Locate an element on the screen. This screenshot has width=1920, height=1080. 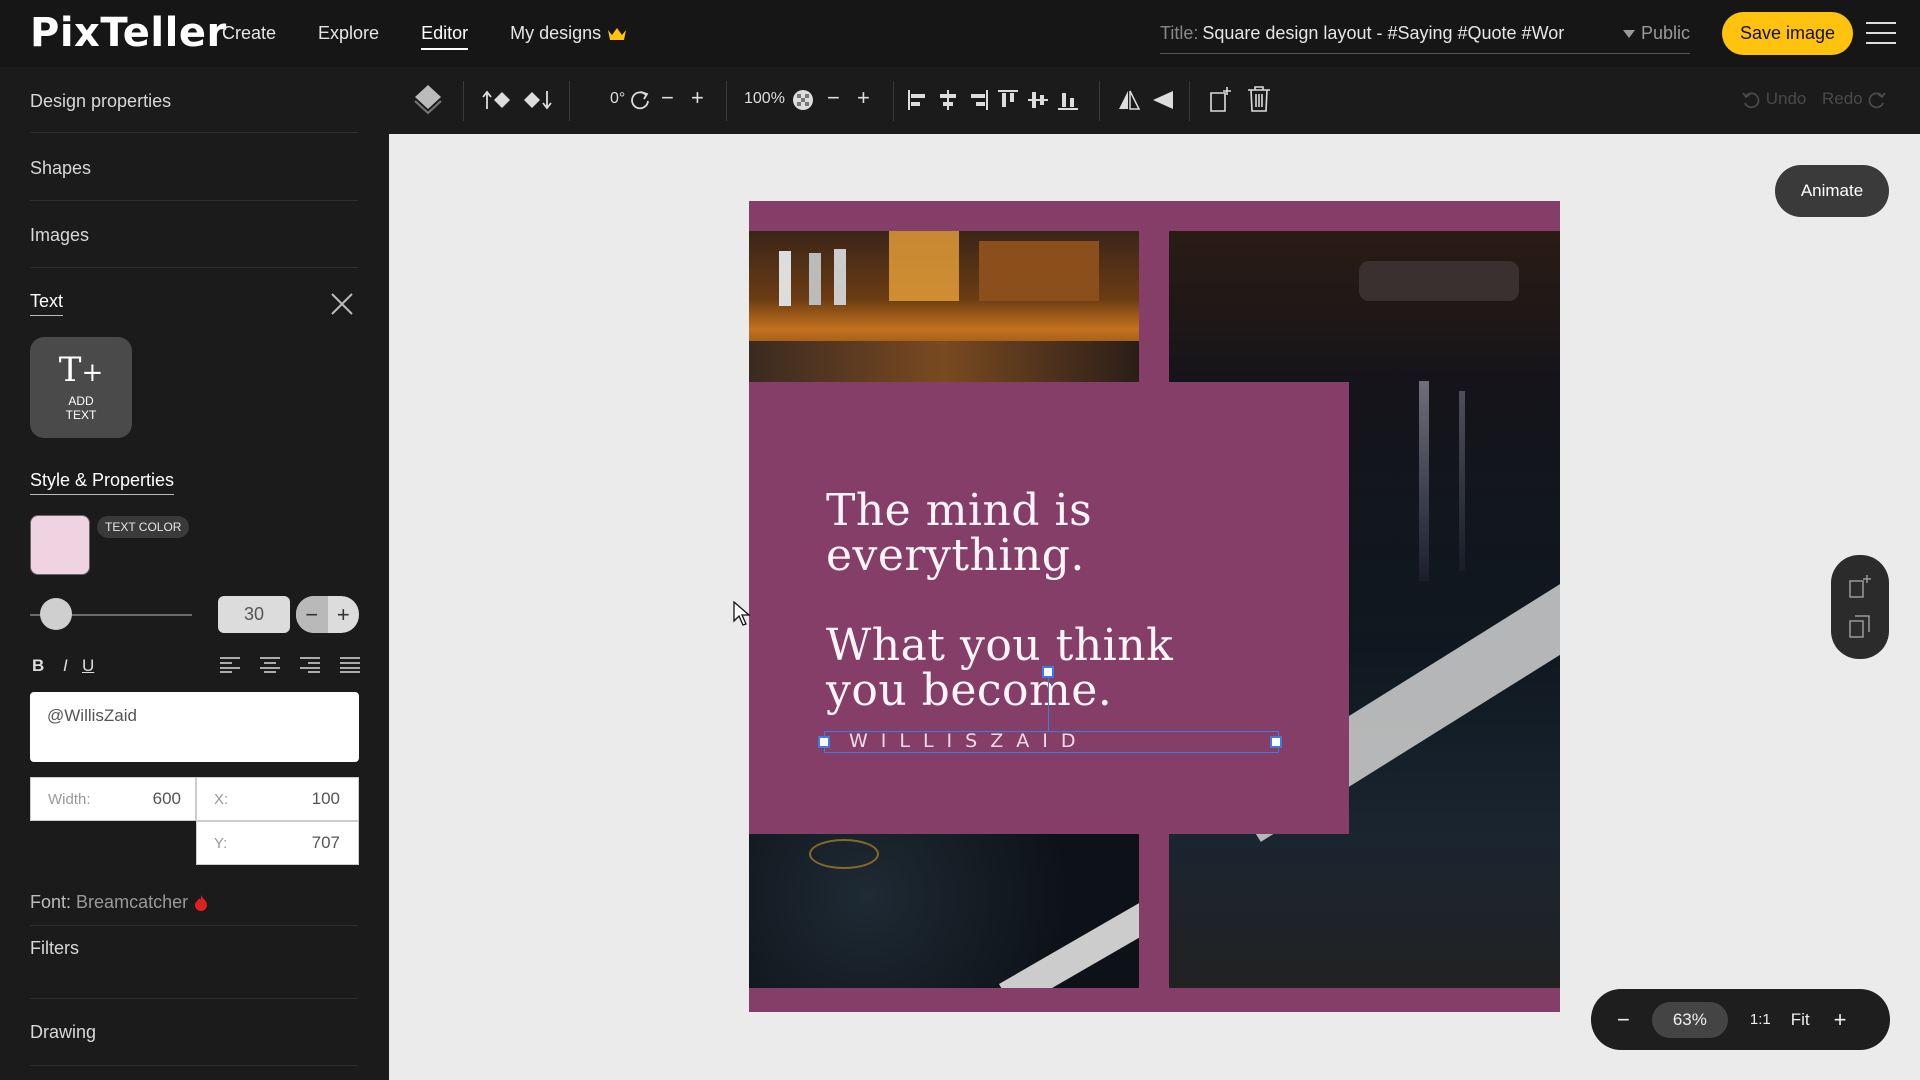
increase-button: + is located at coordinates (344, 614).